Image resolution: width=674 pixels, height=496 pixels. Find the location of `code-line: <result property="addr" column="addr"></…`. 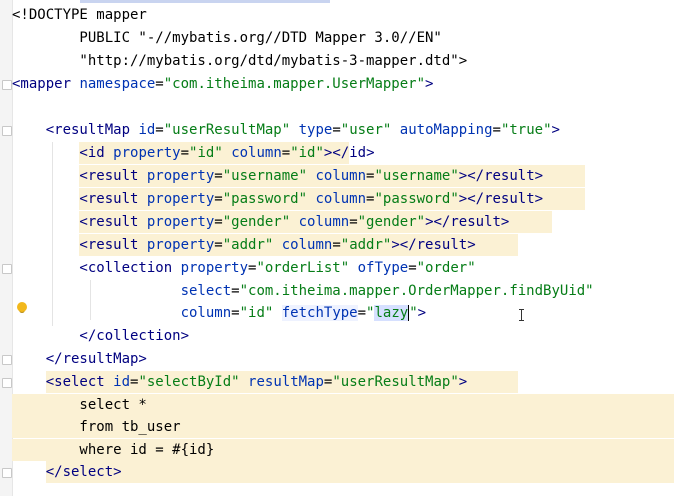

code-line: <result property="addr" column="addr"></… is located at coordinates (337, 245).